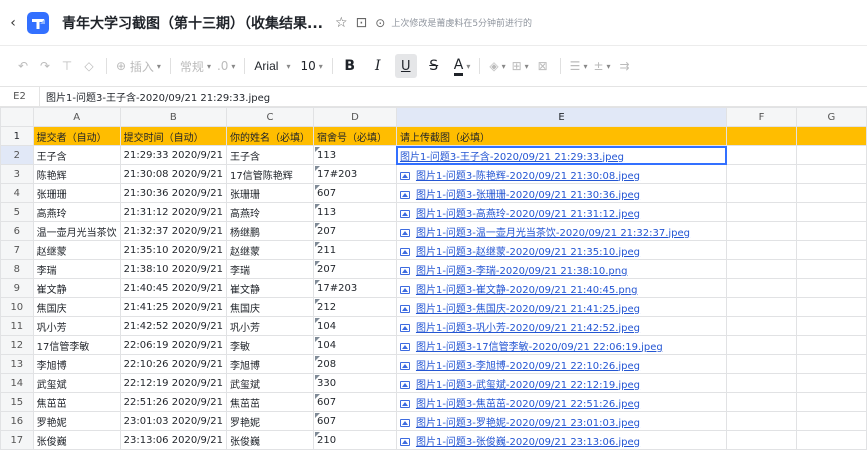  What do you see at coordinates (512, 157) in the screenshot?
I see `attachment-link: 图片1-问题3-王子含-2020/09/21 21:29:33.jpeg` at bounding box center [512, 157].